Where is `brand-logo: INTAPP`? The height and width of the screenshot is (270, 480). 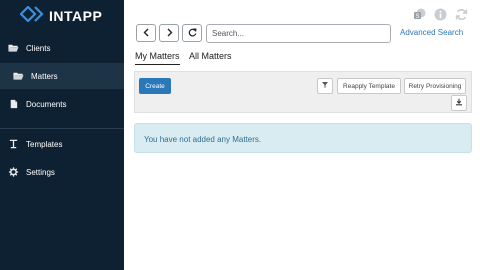 brand-logo: INTAPP is located at coordinates (61, 15).